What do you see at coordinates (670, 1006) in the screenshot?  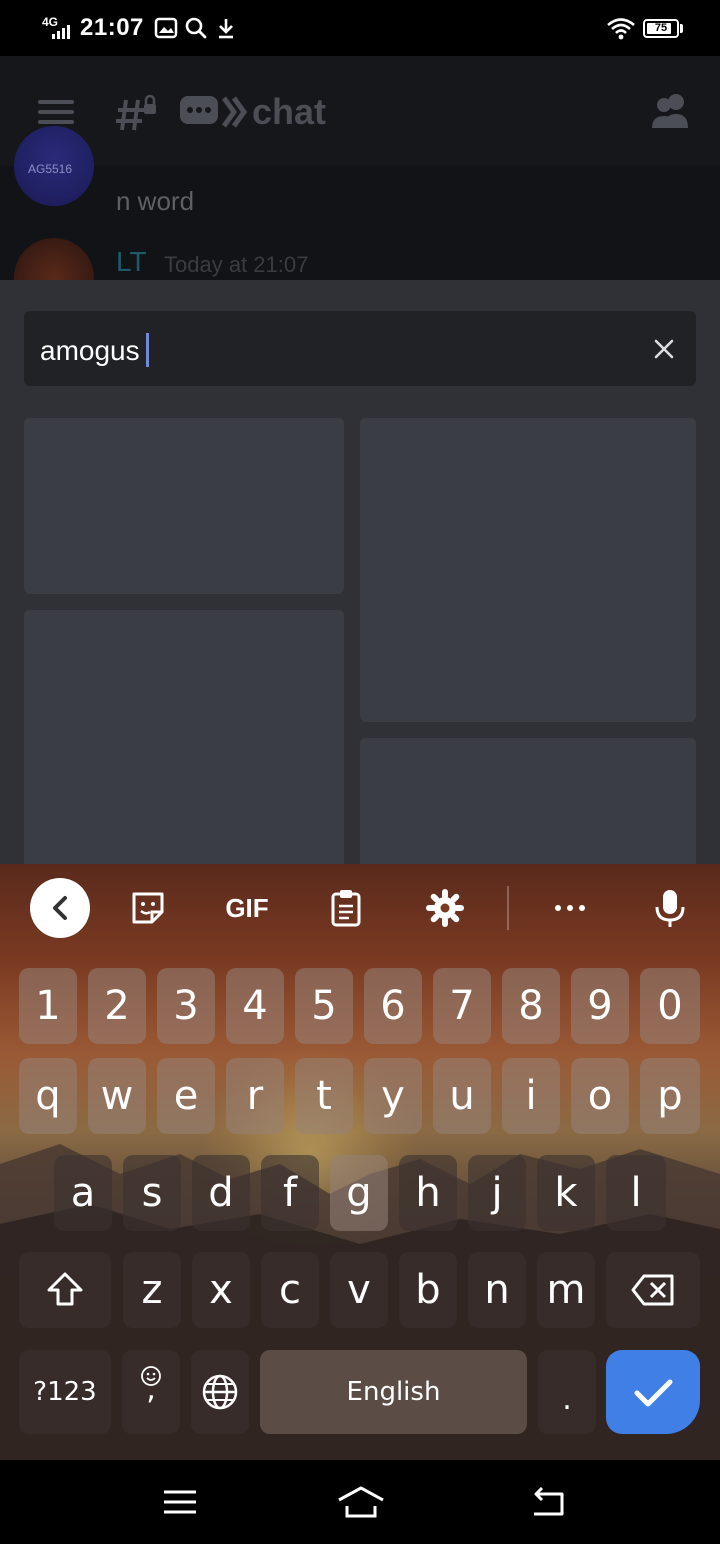 I see `key-0: 0` at bounding box center [670, 1006].